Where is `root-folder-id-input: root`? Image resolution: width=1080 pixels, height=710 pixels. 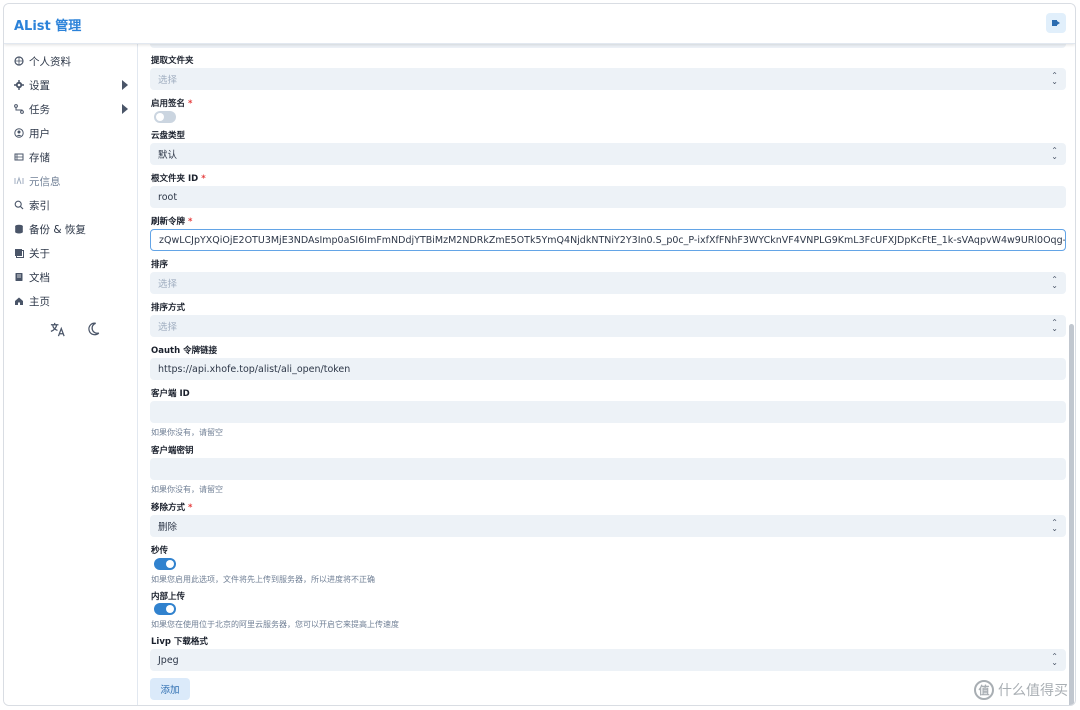
root-folder-id-input: root is located at coordinates (608, 197).